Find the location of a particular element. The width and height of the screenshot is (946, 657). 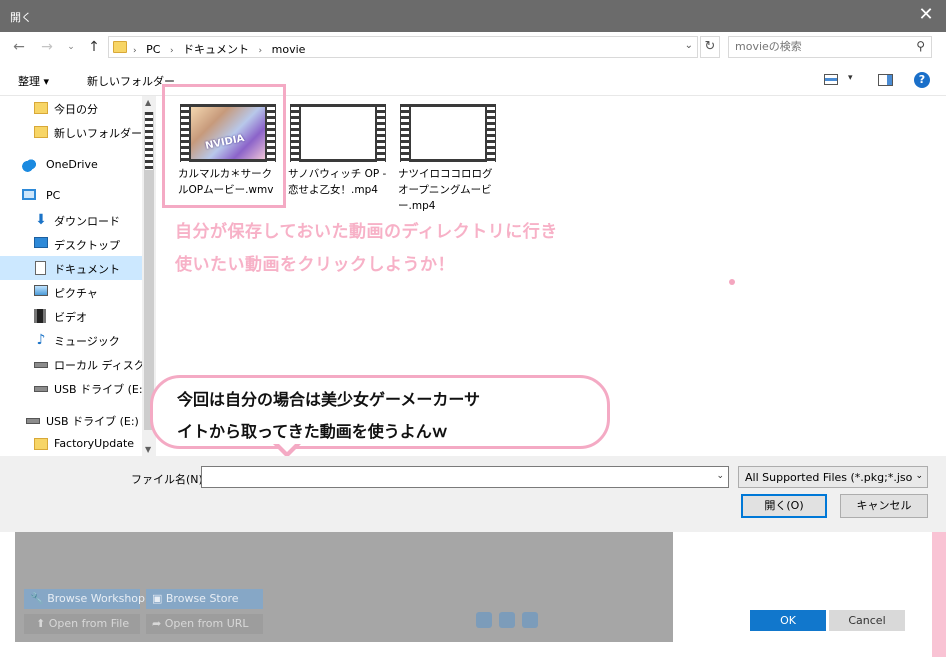

background-cancel-button: Cancel is located at coordinates (867, 620).